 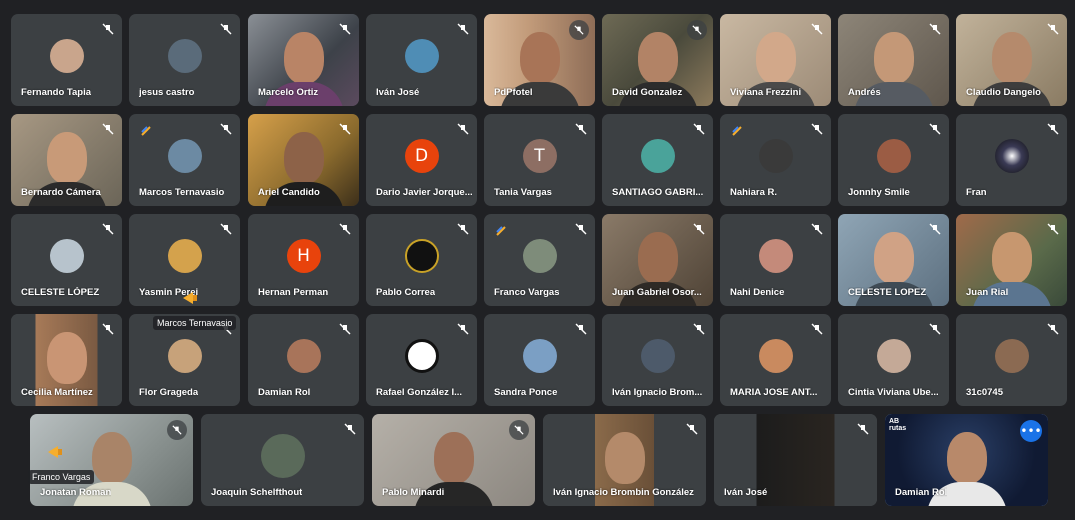 I want to click on participant-tile: jesus castro, so click(x=184, y=60).